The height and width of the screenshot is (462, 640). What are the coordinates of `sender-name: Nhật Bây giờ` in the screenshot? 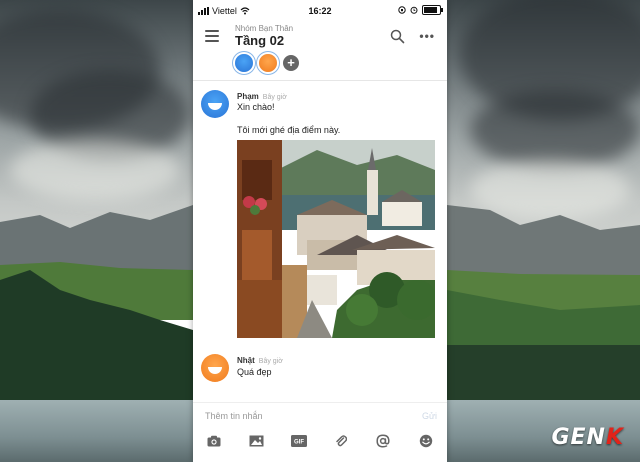 It's located at (260, 360).